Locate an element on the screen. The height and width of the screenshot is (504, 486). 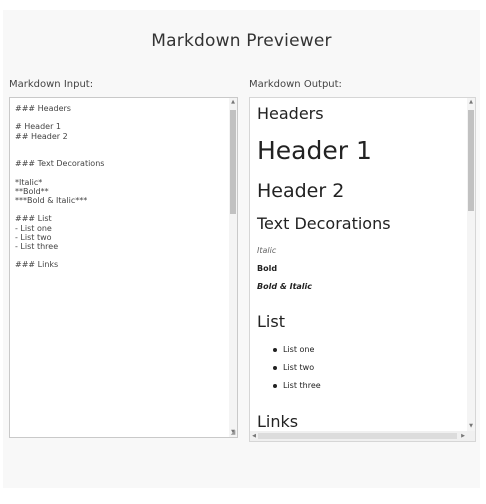
markdown-input-label: Markdown Input: is located at coordinates (51, 84).